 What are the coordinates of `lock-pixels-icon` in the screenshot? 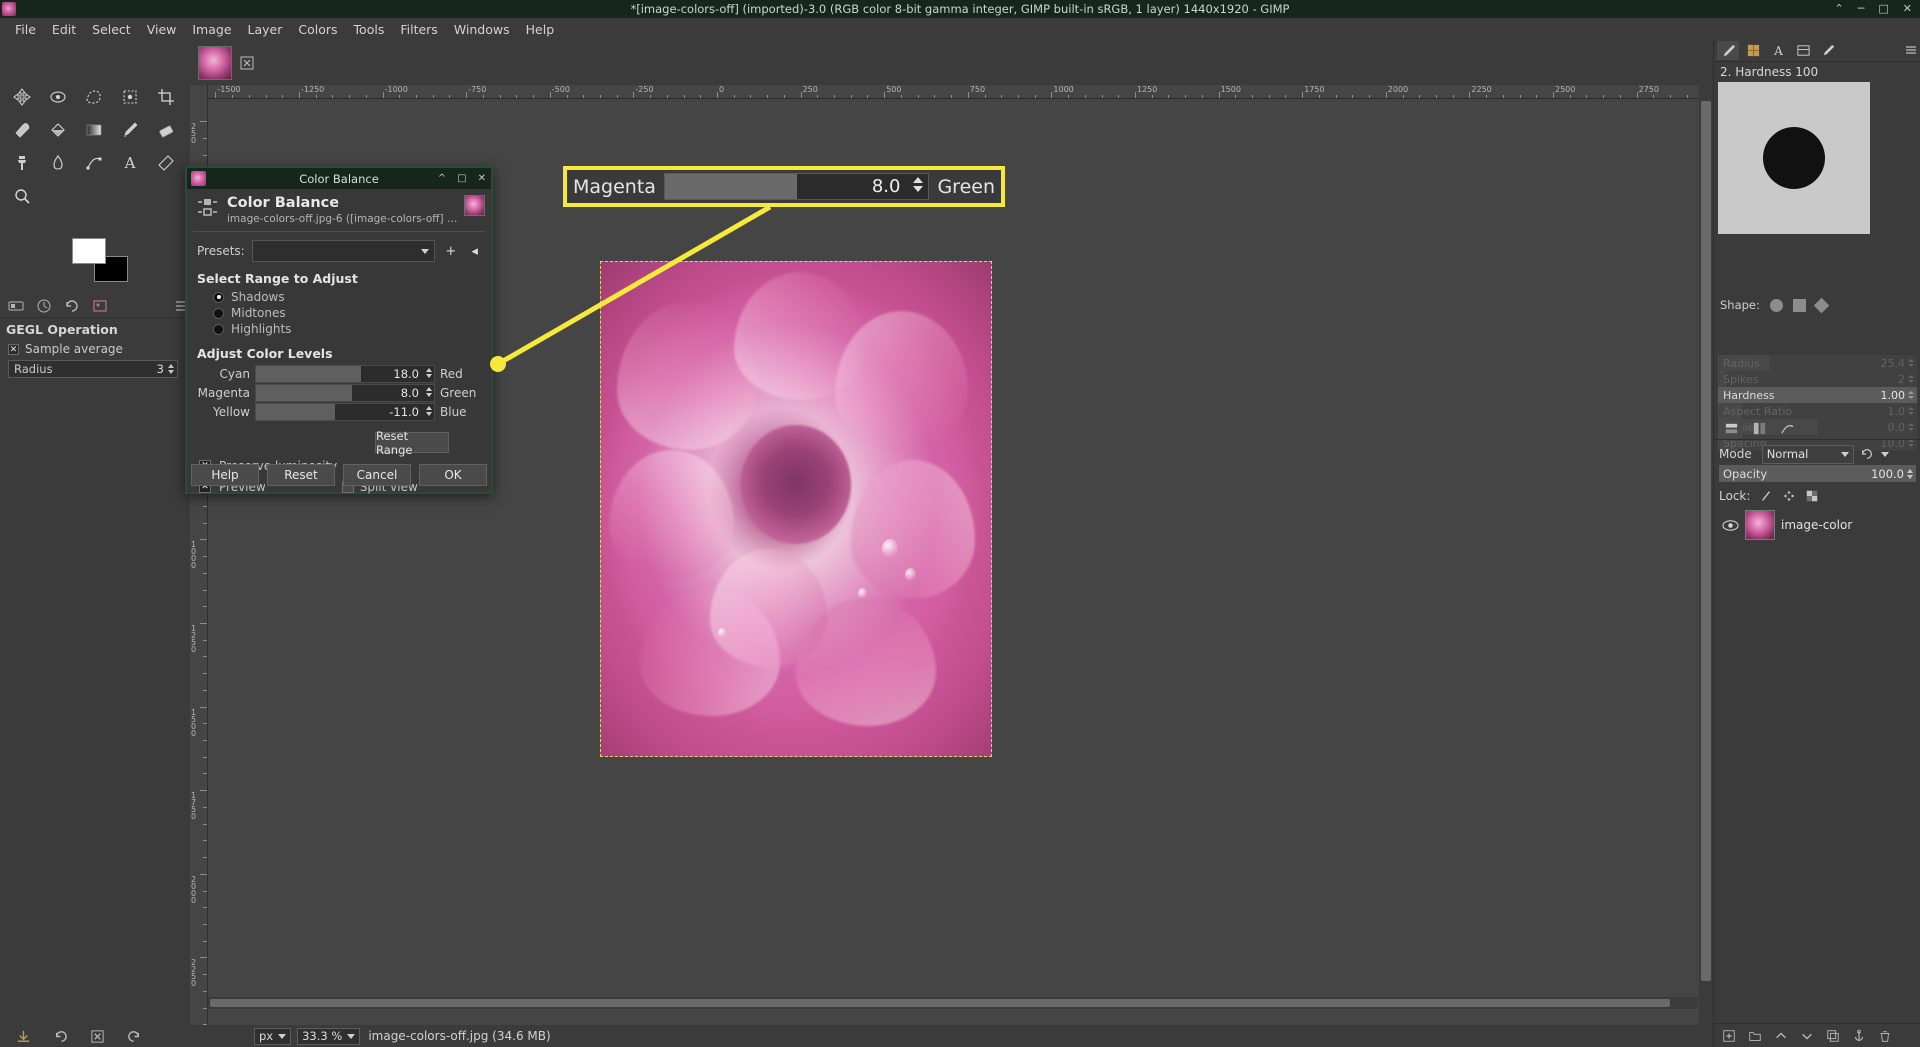 It's located at (1766, 496).